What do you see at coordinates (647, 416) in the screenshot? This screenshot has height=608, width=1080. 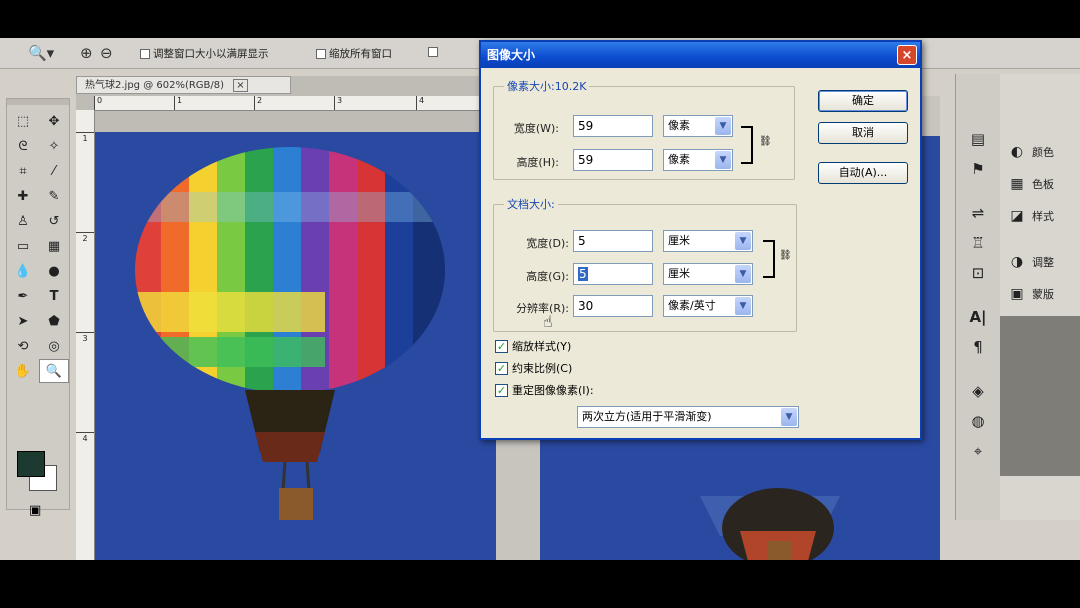 I see `select-value: 两次立方(适用于平滑渐变)` at bounding box center [647, 416].